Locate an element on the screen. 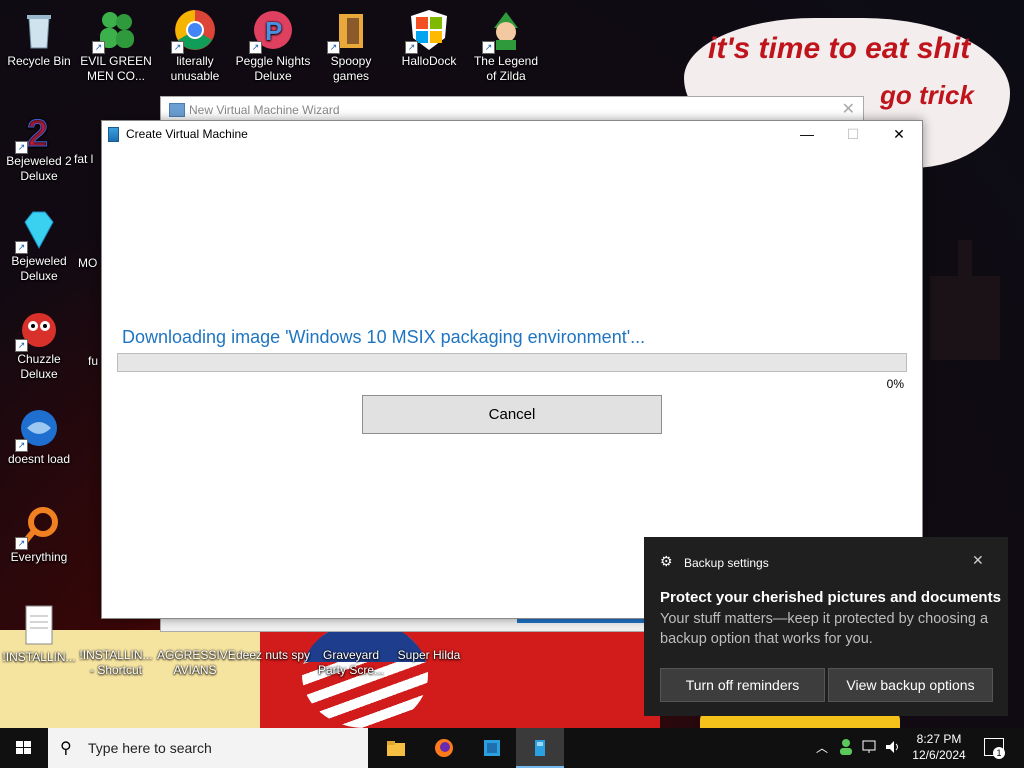 This screenshot has height=768, width=1024. taskbar-search-box: ⚲ Type here to search is located at coordinates (208, 748).